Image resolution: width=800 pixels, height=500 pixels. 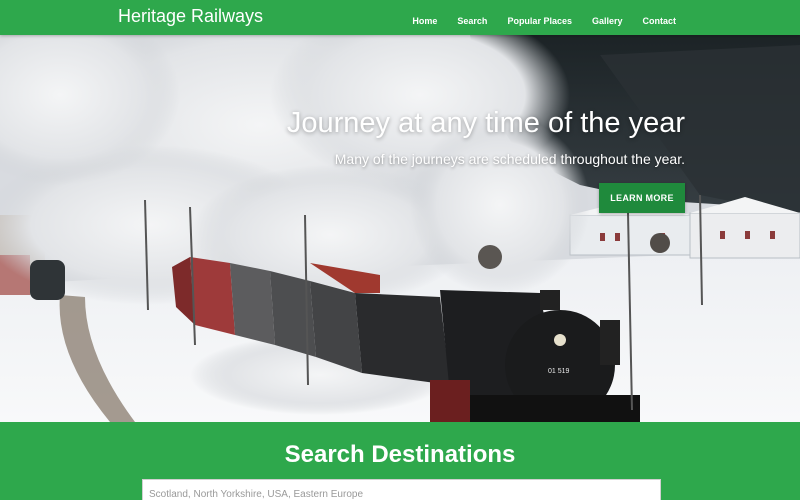 What do you see at coordinates (559, 371) in the screenshot?
I see `locomotive-number-plate: 01 519` at bounding box center [559, 371].